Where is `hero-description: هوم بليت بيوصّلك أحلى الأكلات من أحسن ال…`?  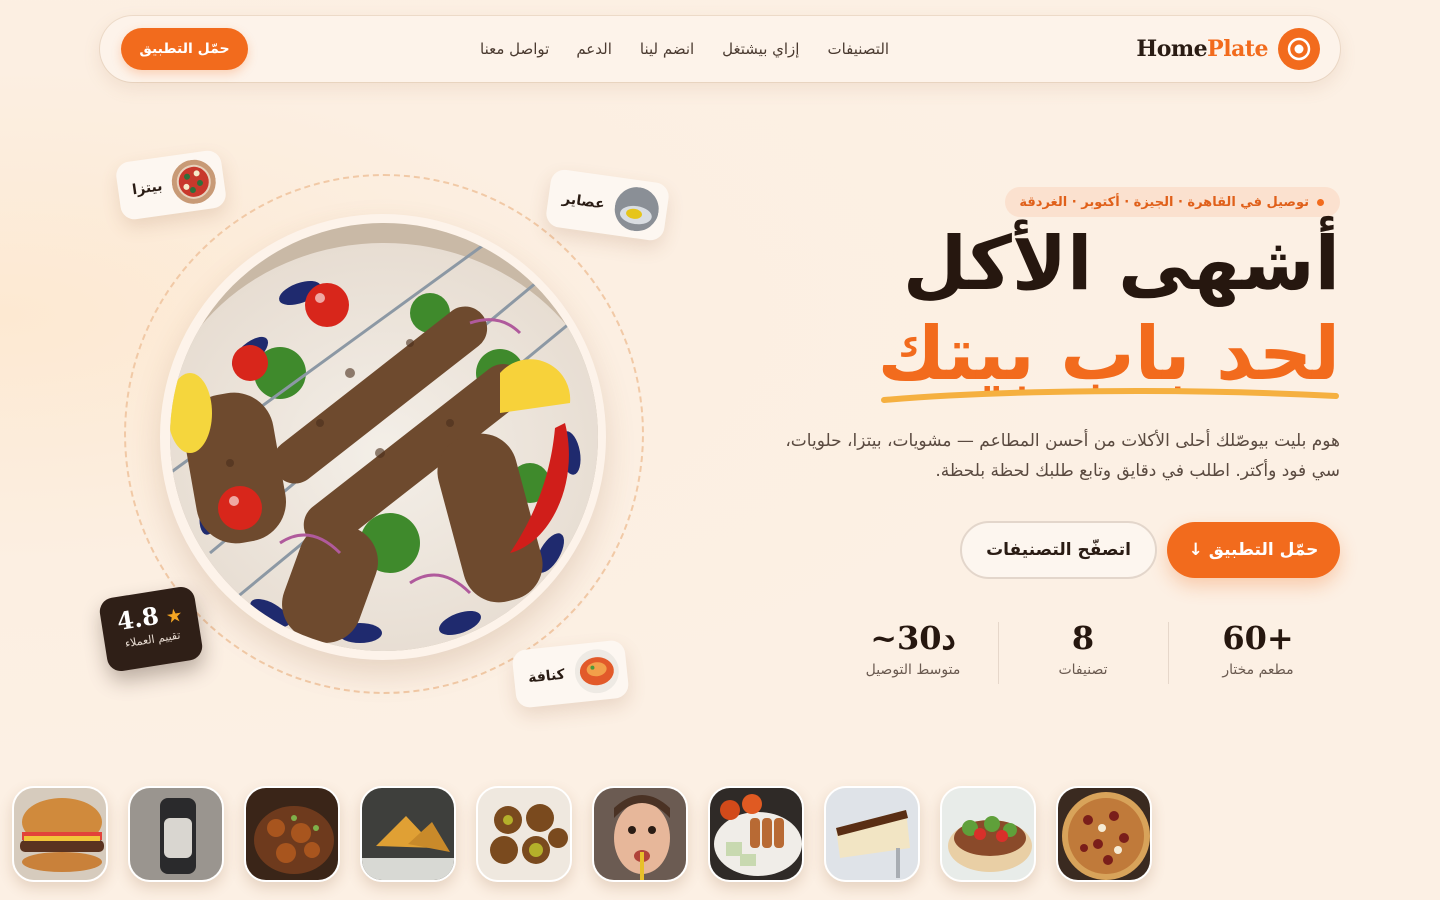 hero-description: هوم بليت بيوصّلك أحلى الأكلات من أحسن ال… is located at coordinates (1062, 456).